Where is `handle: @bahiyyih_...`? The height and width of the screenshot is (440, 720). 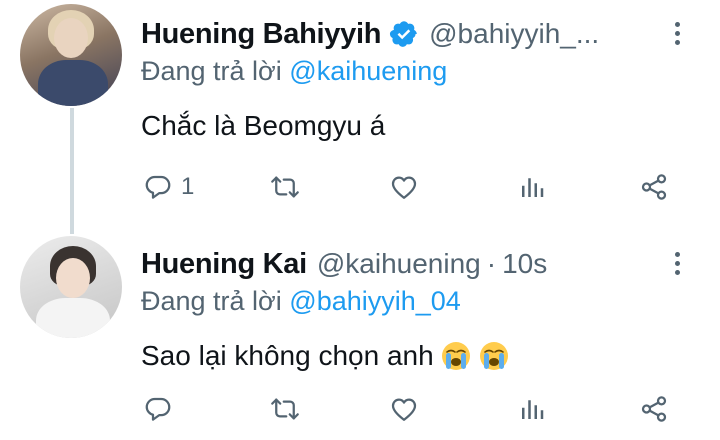
handle: @bahiyyih_... is located at coordinates (514, 34).